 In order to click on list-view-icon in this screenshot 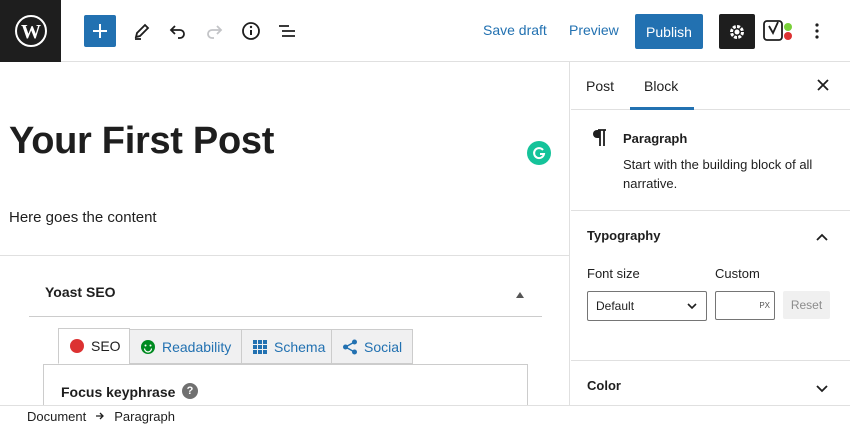, I will do `click(287, 31)`.